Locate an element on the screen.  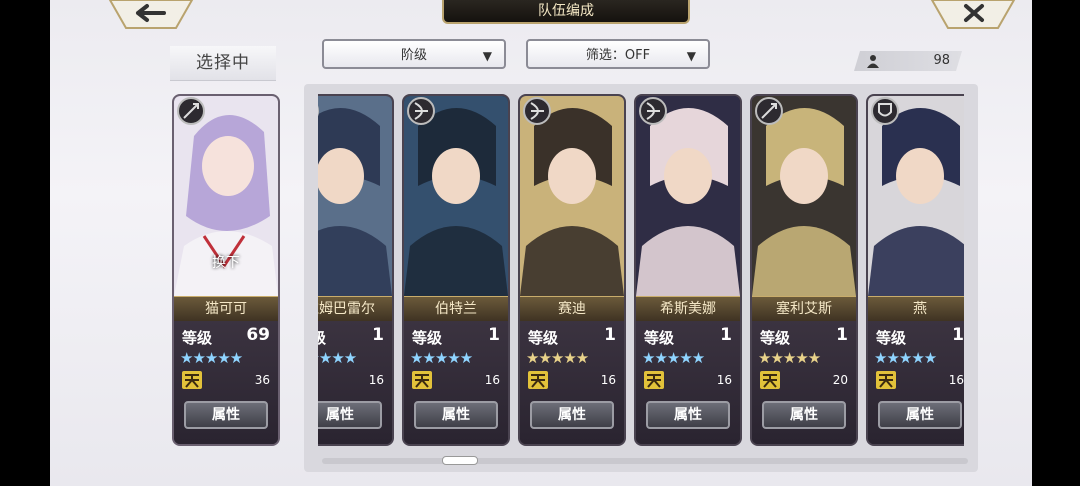
page-title: 队伍编成 is located at coordinates (566, 12).